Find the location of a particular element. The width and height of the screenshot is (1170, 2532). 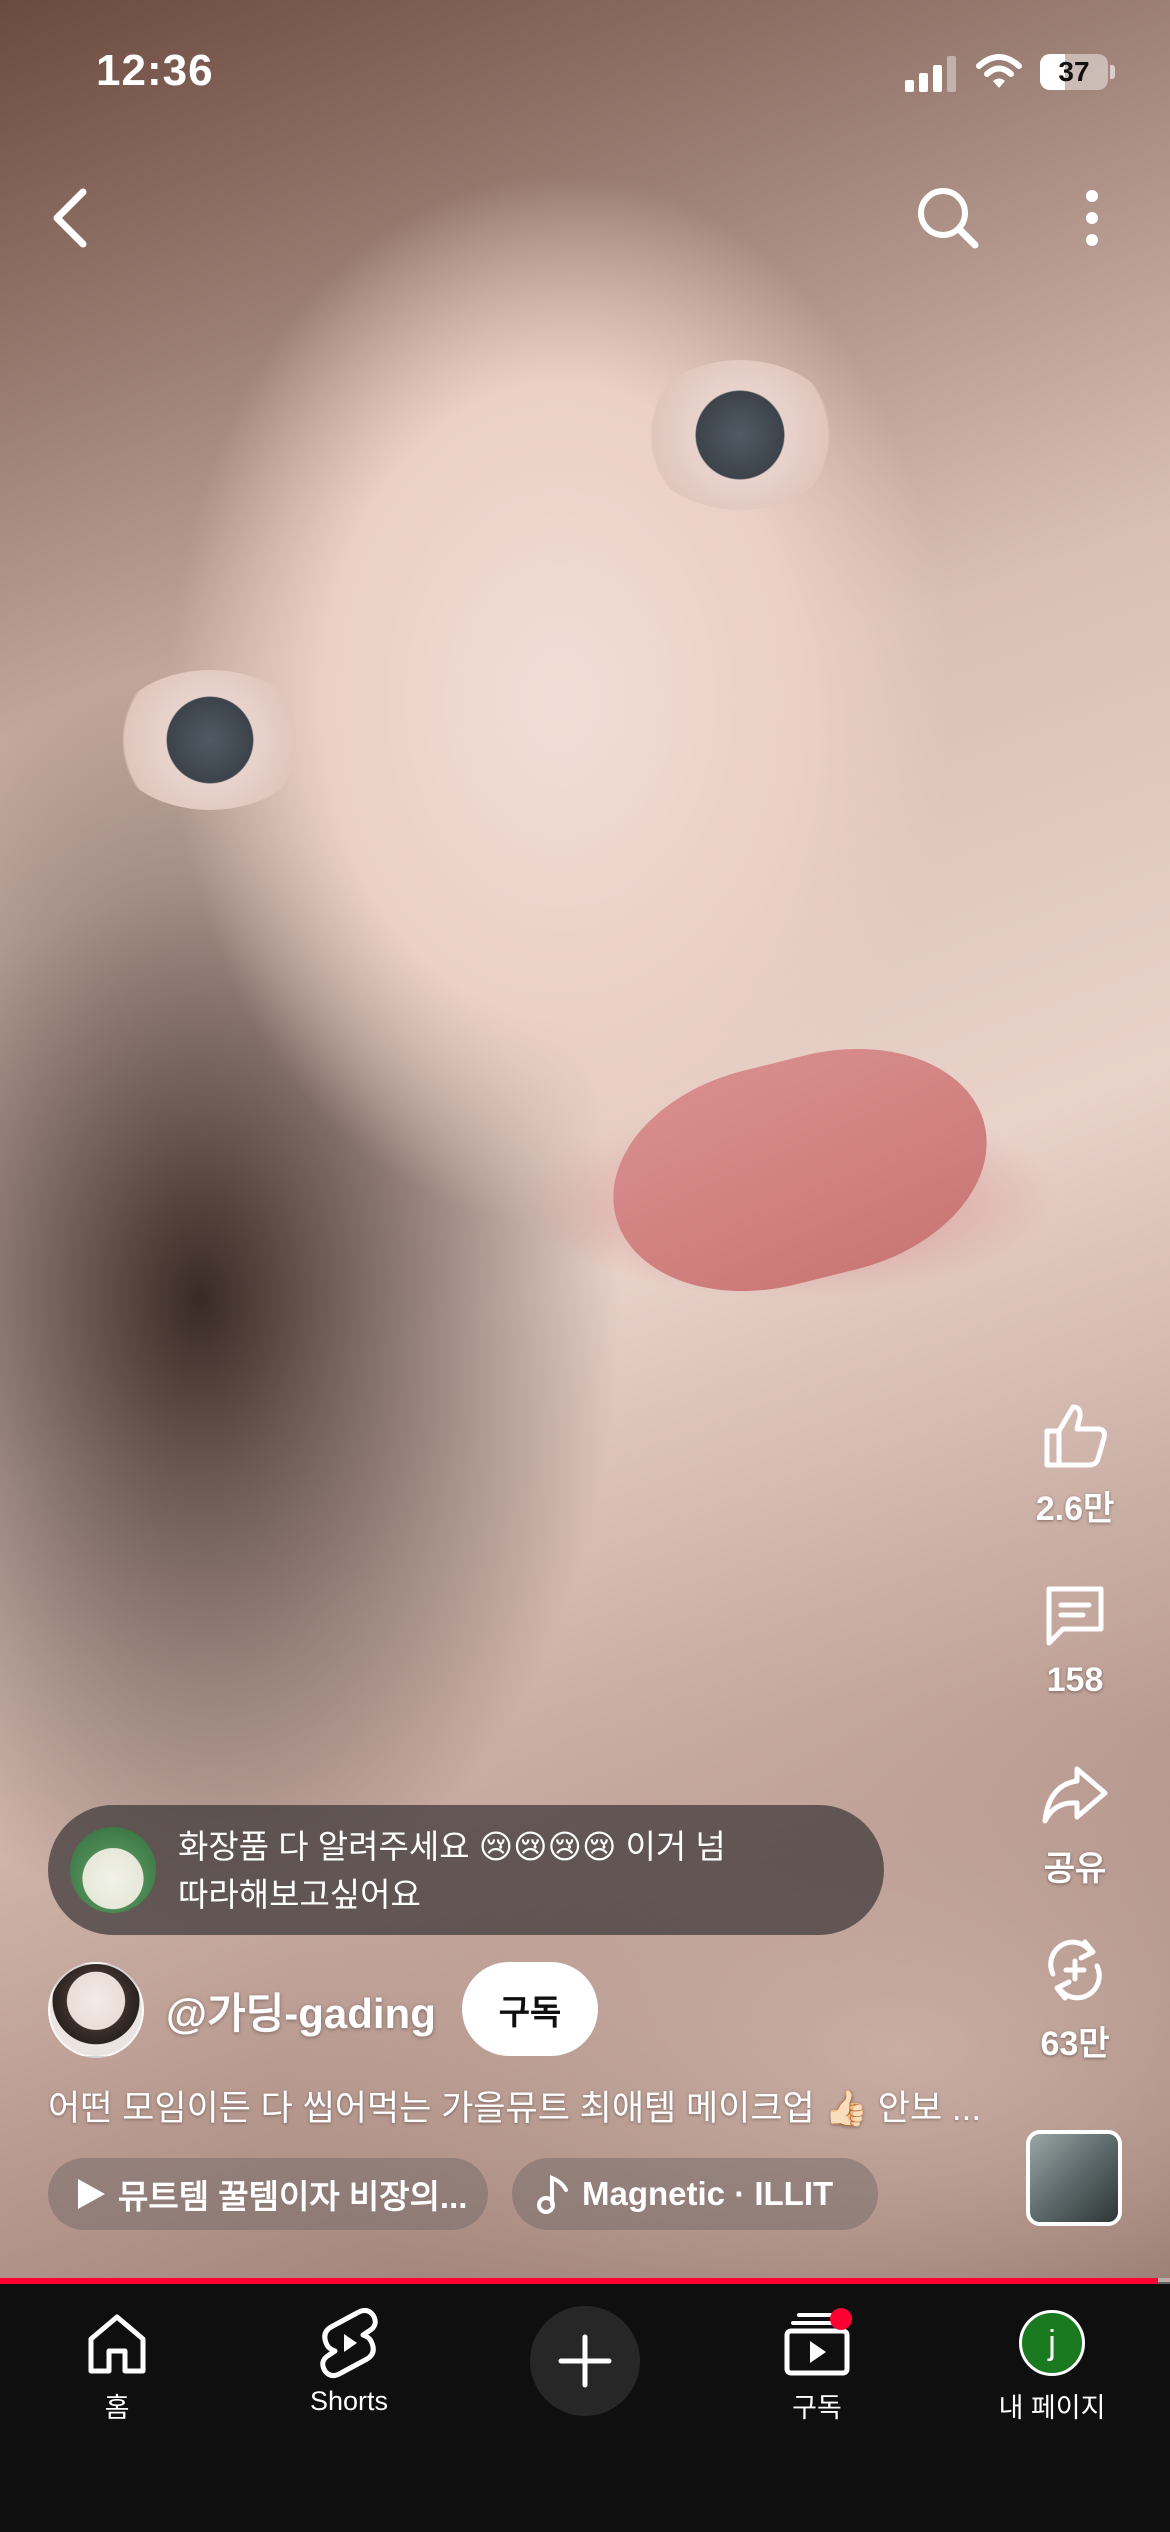

battery-percent: 37 is located at coordinates (1074, 71).